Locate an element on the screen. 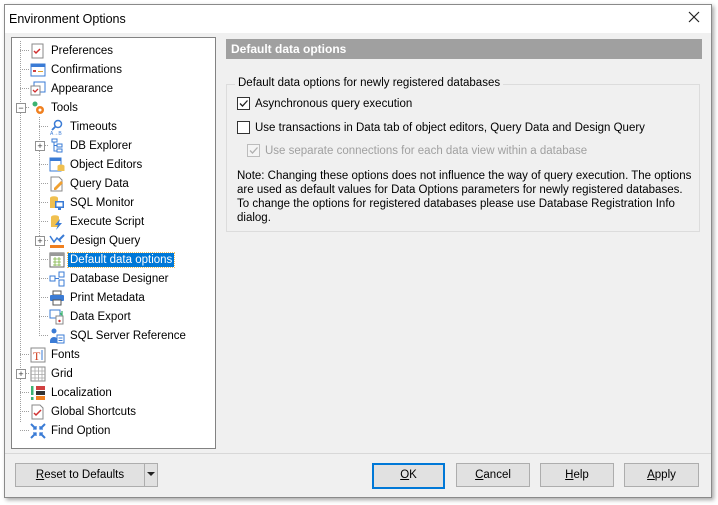  collapse-toggle: − is located at coordinates (21, 108).